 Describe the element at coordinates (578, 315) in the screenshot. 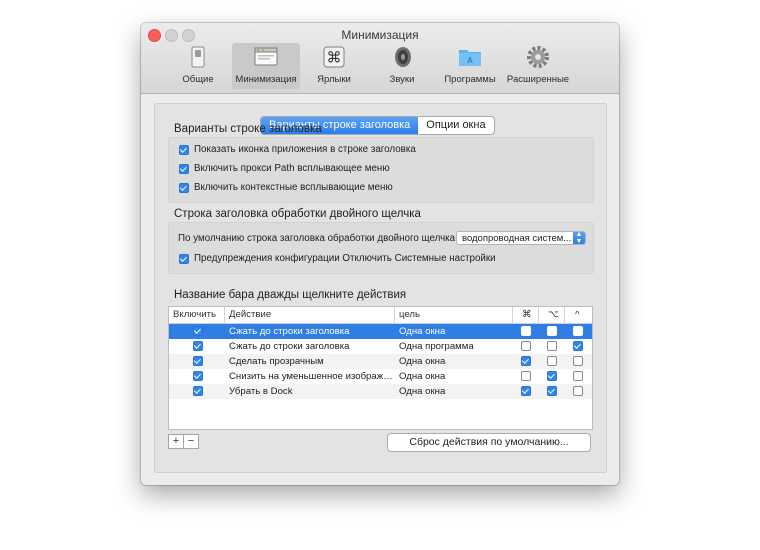

I see `column-header-ctrl: ^` at that location.